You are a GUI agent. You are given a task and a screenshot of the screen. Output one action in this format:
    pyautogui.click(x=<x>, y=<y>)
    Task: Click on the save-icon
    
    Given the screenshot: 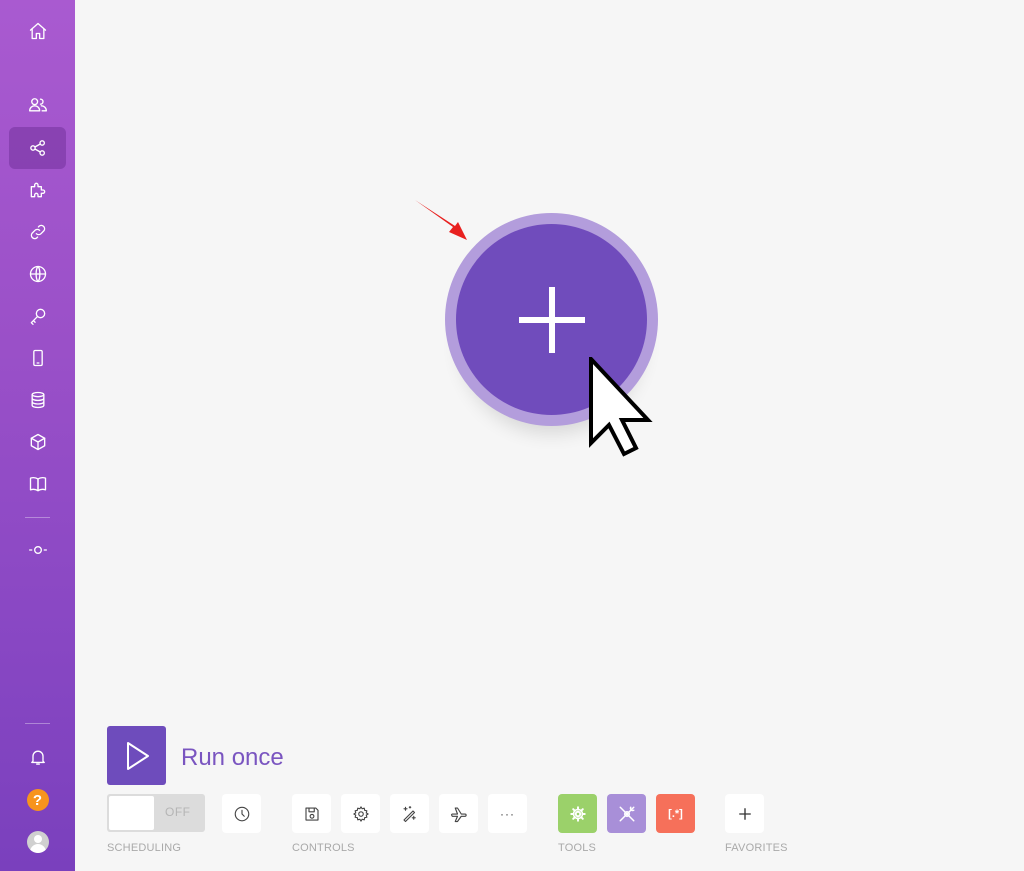 What is the action you would take?
    pyautogui.click(x=311, y=813)
    